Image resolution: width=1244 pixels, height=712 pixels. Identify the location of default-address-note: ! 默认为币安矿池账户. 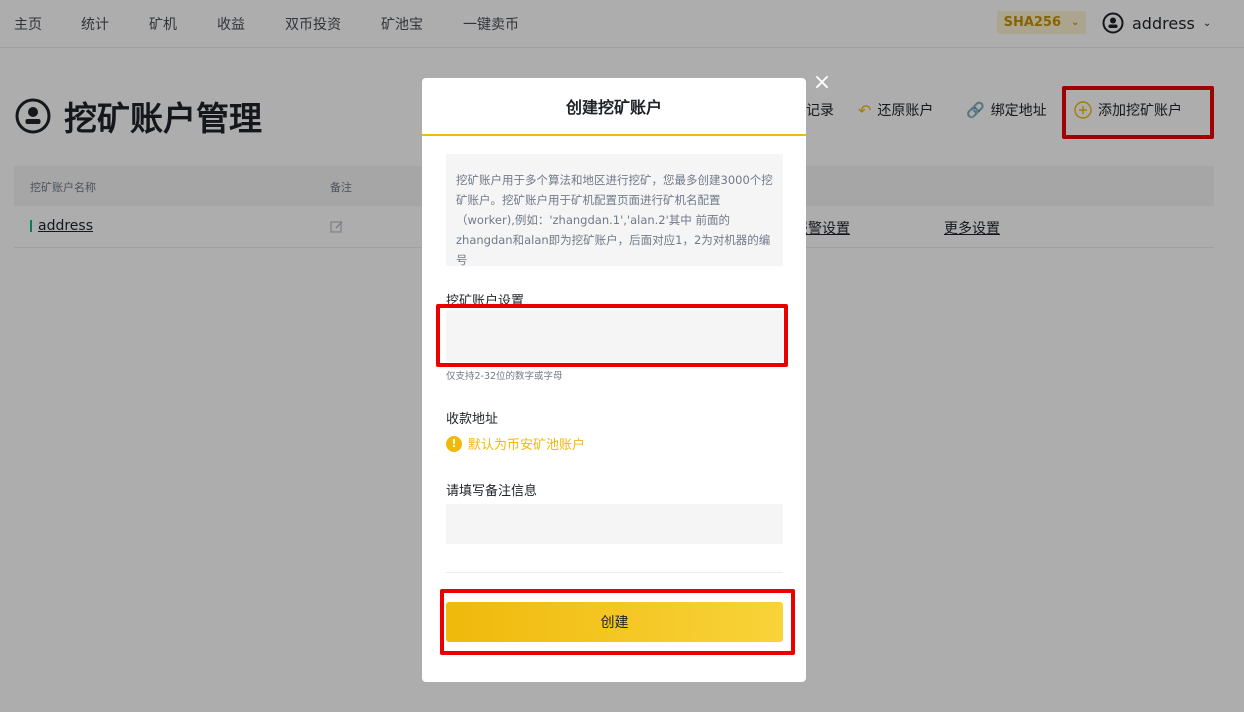
(515, 443).